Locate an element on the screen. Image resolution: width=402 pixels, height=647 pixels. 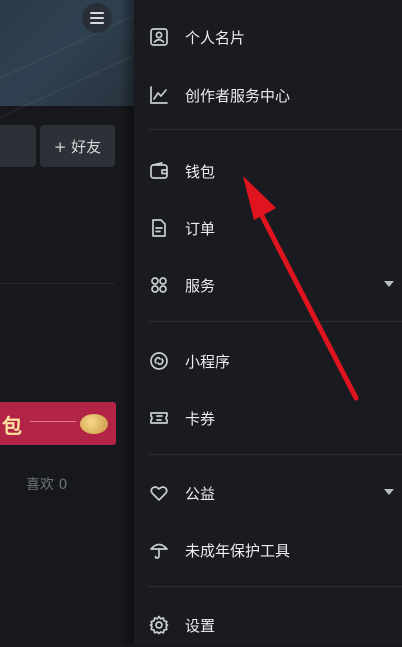
profile-card-icon is located at coordinates (159, 37).